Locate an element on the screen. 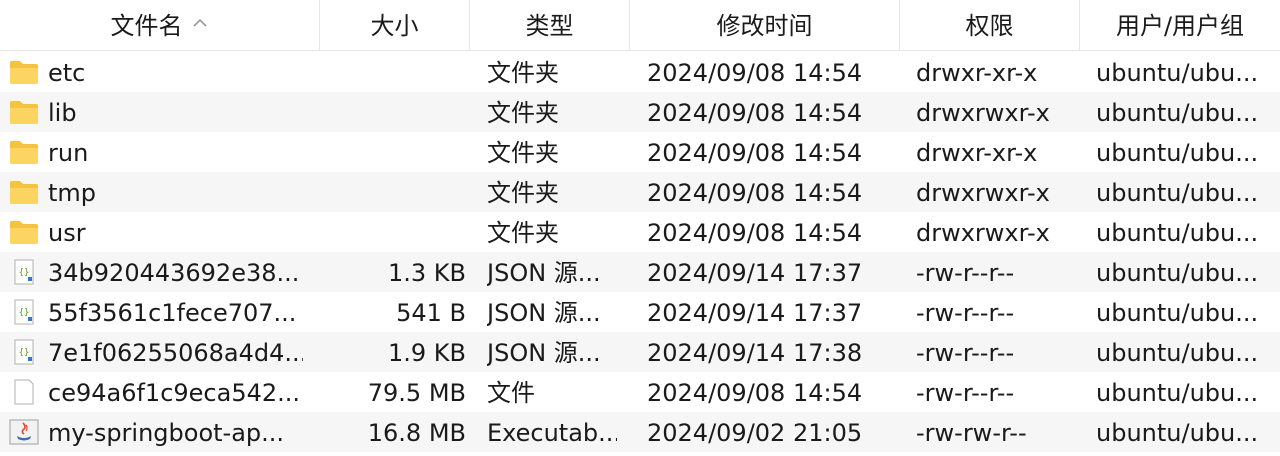 The image size is (1280, 456). column-header-bar: 文件名 大小 类型 修改时间 权限 用户/用户组 is located at coordinates (640, 25).